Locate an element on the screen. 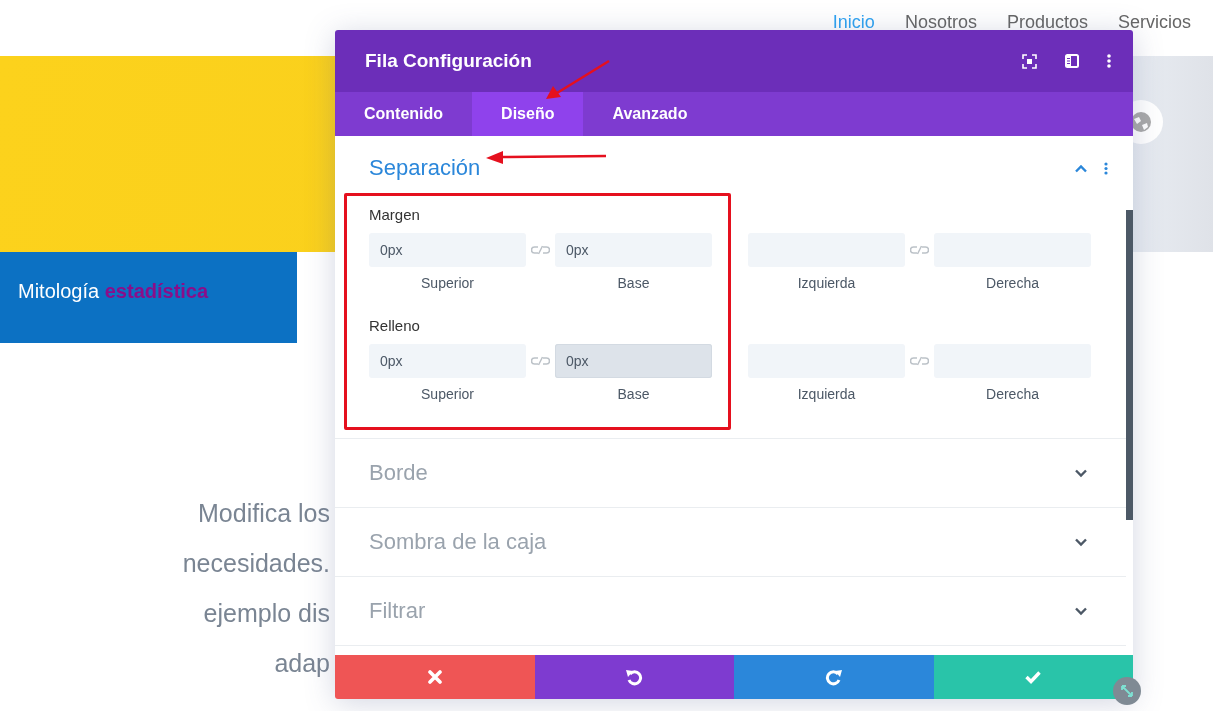  check-icon is located at coordinates (1033, 677).